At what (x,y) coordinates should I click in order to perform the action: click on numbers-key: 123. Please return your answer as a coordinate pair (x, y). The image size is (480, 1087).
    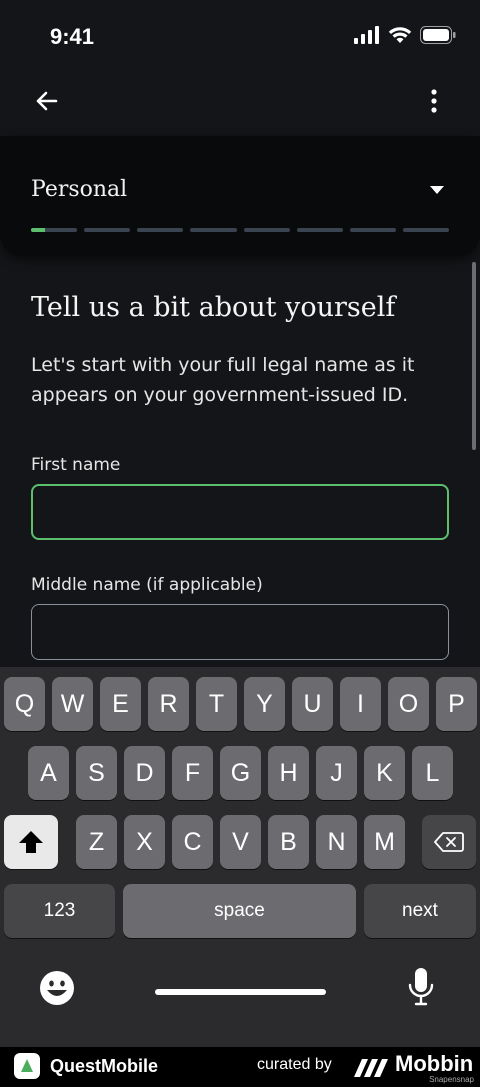
    Looking at the image, I should click on (59, 911).